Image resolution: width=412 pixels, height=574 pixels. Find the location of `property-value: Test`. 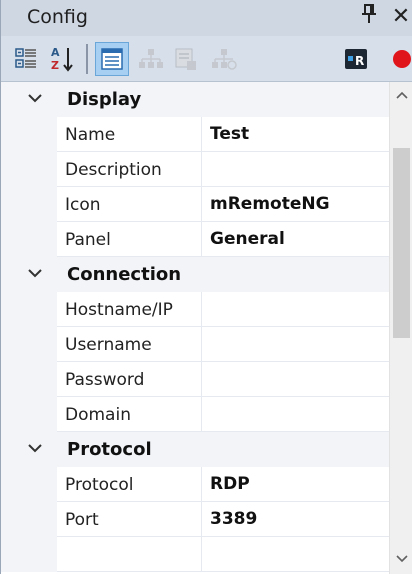

property-value: Test is located at coordinates (295, 134).